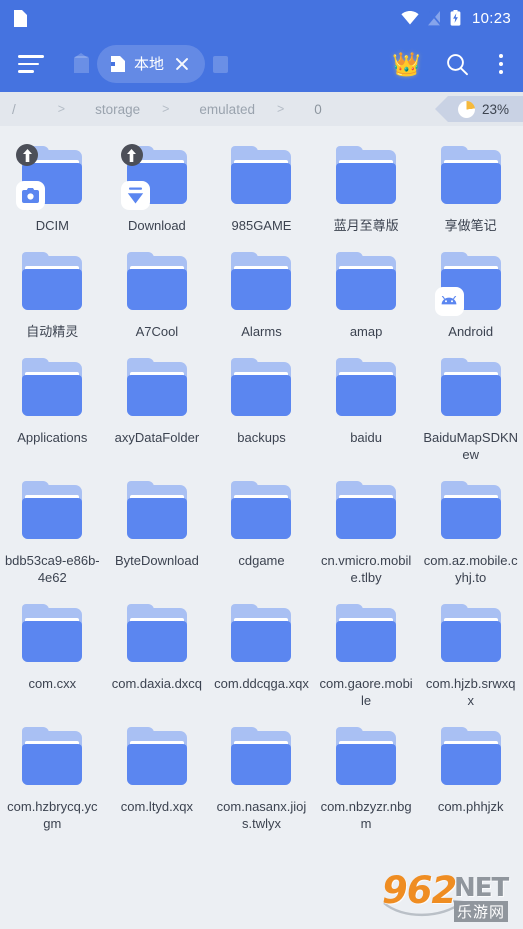 The width and height of the screenshot is (523, 929). What do you see at coordinates (501, 64) in the screenshot?
I see `kebab-menu-icon` at bounding box center [501, 64].